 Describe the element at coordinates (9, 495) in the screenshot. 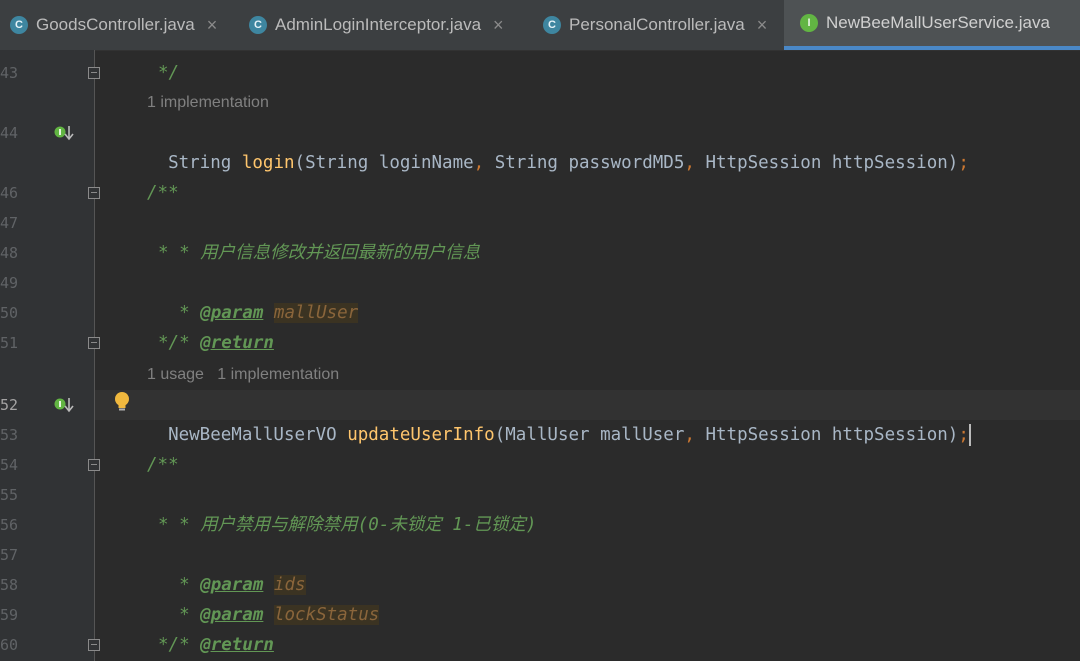

I see `line-number: 55` at that location.